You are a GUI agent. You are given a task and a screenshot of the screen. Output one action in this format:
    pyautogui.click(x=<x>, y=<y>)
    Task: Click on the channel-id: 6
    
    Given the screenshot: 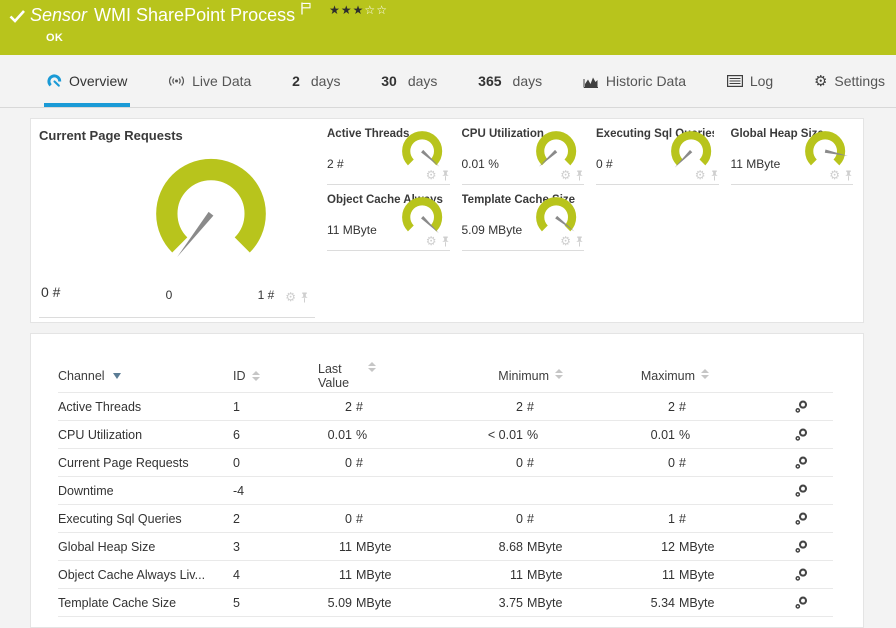 What is the action you would take?
    pyautogui.click(x=236, y=434)
    